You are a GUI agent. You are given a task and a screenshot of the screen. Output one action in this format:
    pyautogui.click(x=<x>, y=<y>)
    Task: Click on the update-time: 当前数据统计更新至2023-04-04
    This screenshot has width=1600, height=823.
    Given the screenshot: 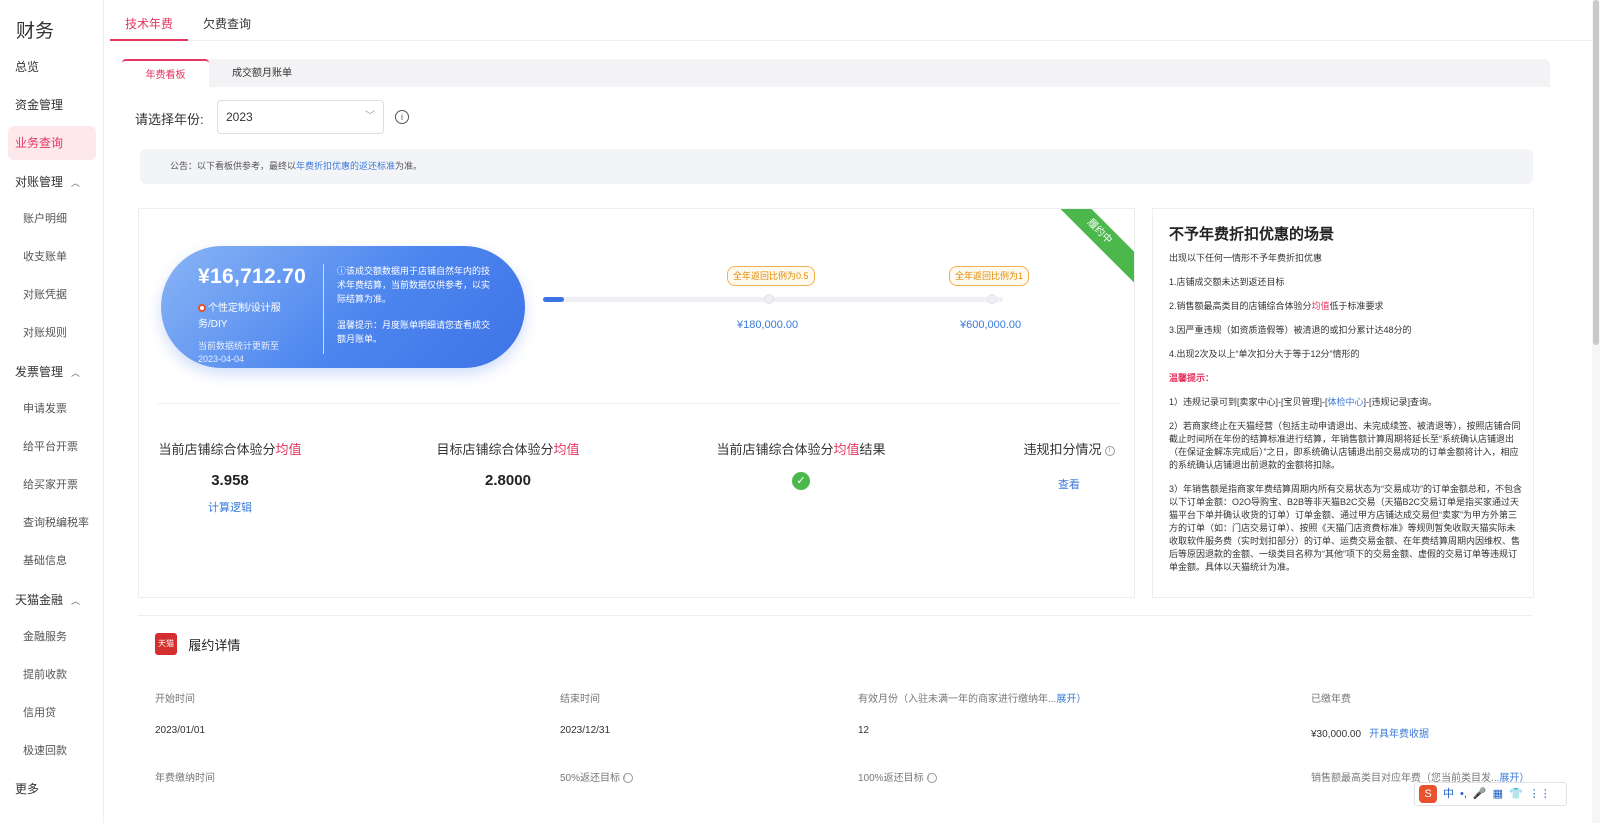 What is the action you would take?
    pyautogui.click(x=239, y=352)
    